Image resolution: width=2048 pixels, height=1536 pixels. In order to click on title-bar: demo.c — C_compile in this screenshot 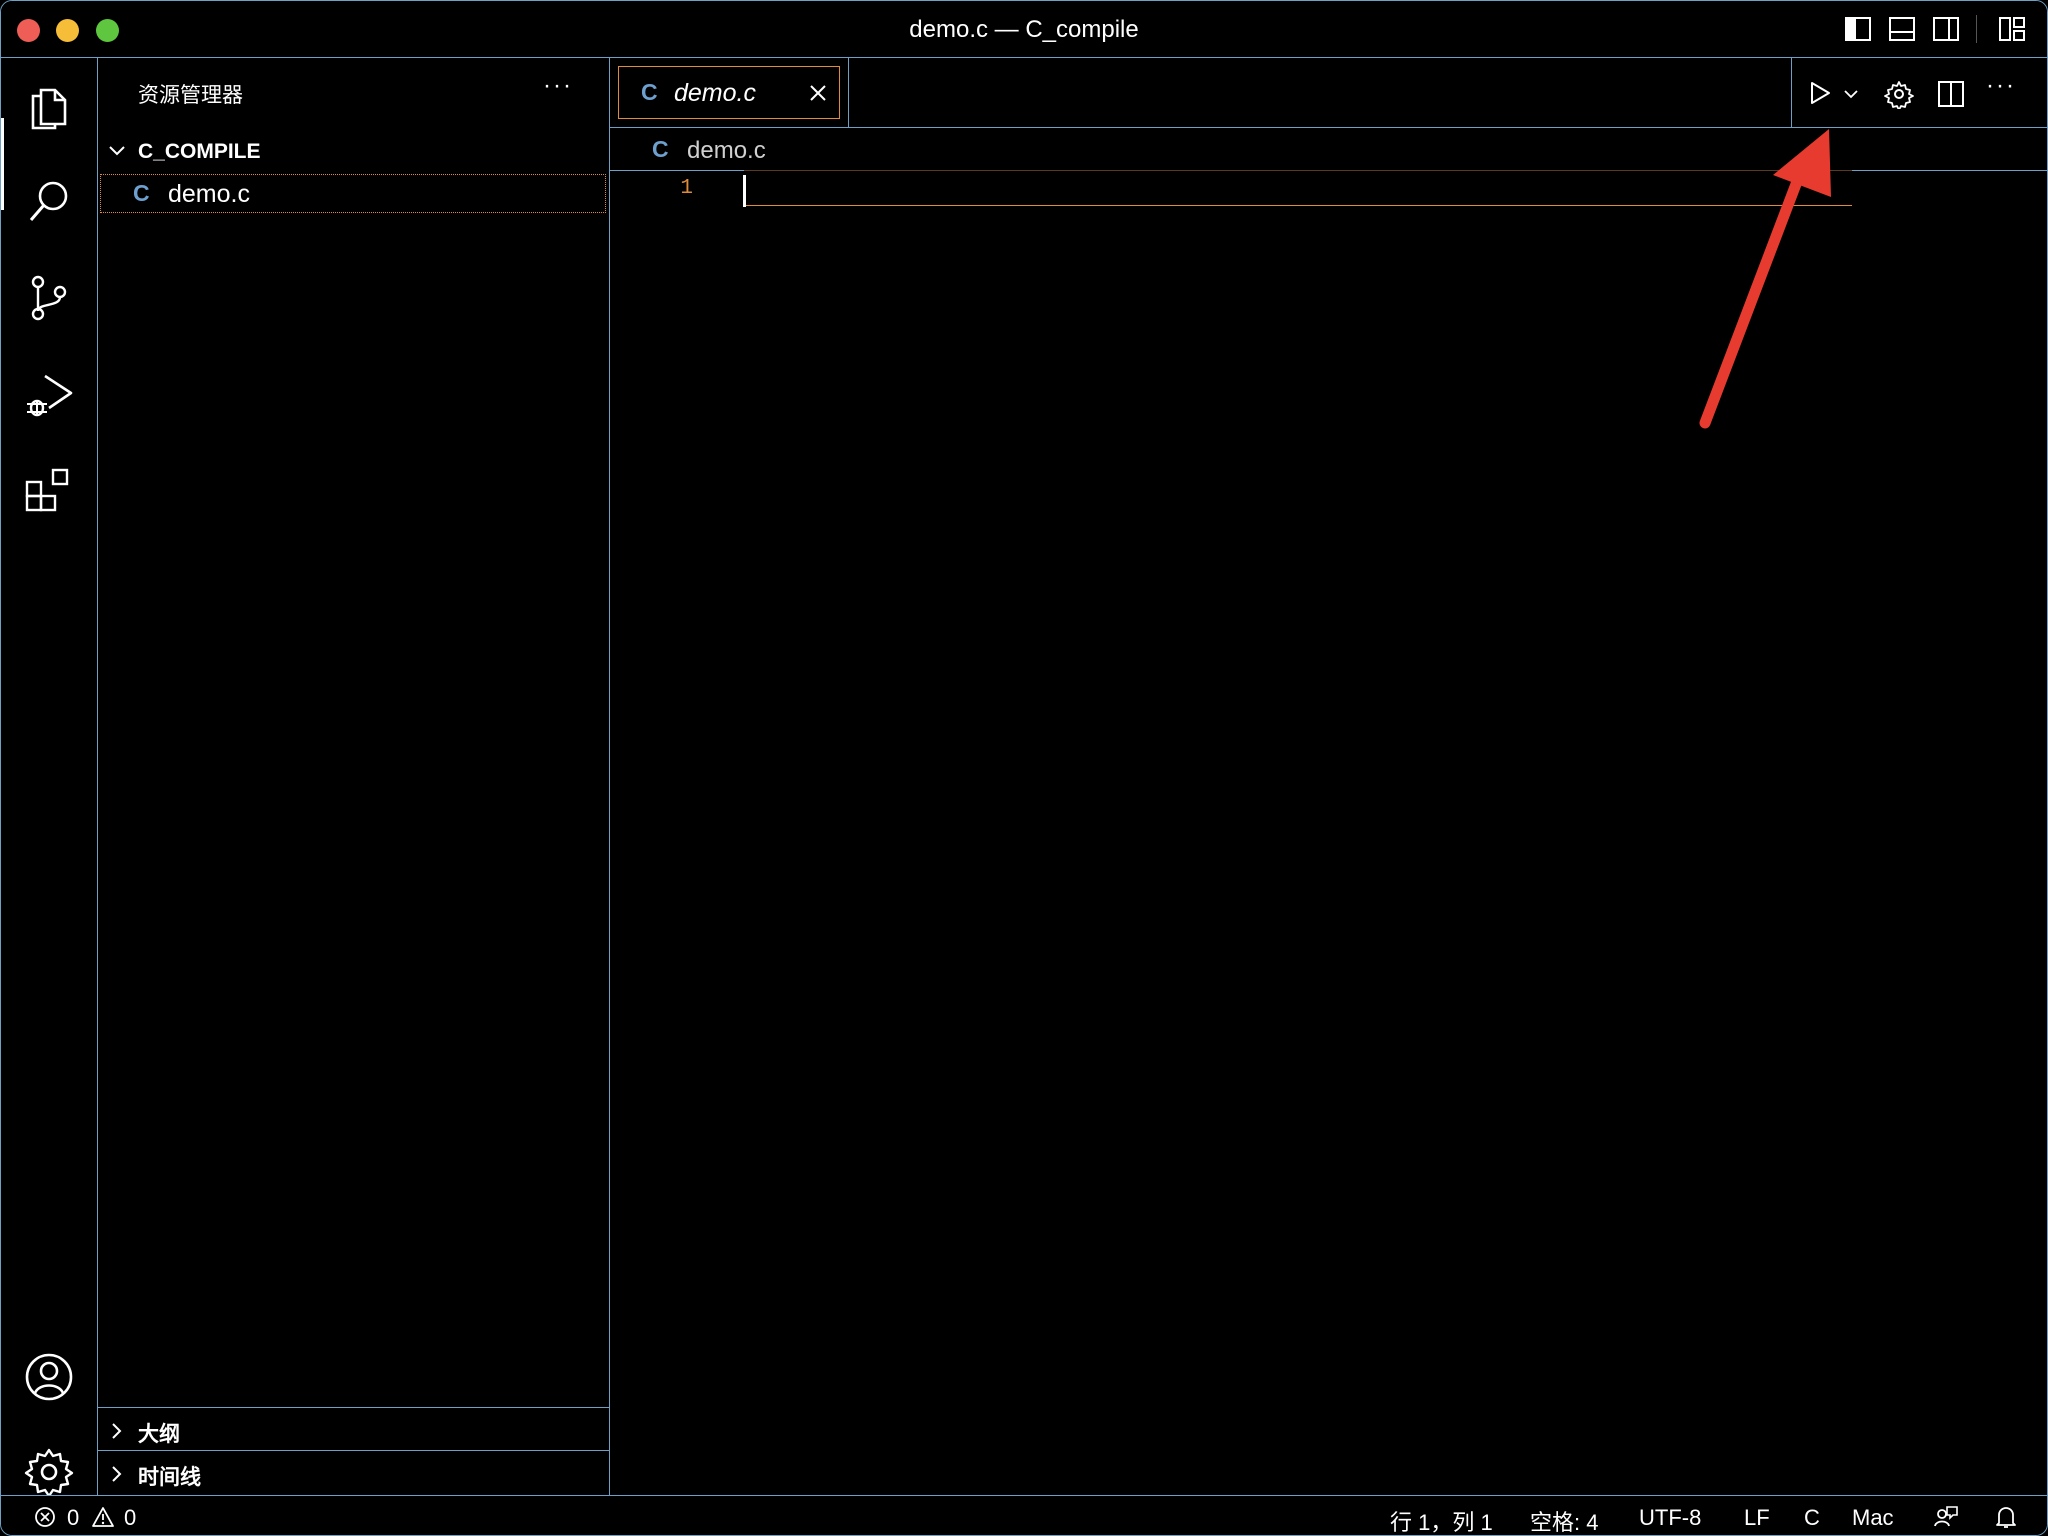, I will do `click(1024, 29)`.